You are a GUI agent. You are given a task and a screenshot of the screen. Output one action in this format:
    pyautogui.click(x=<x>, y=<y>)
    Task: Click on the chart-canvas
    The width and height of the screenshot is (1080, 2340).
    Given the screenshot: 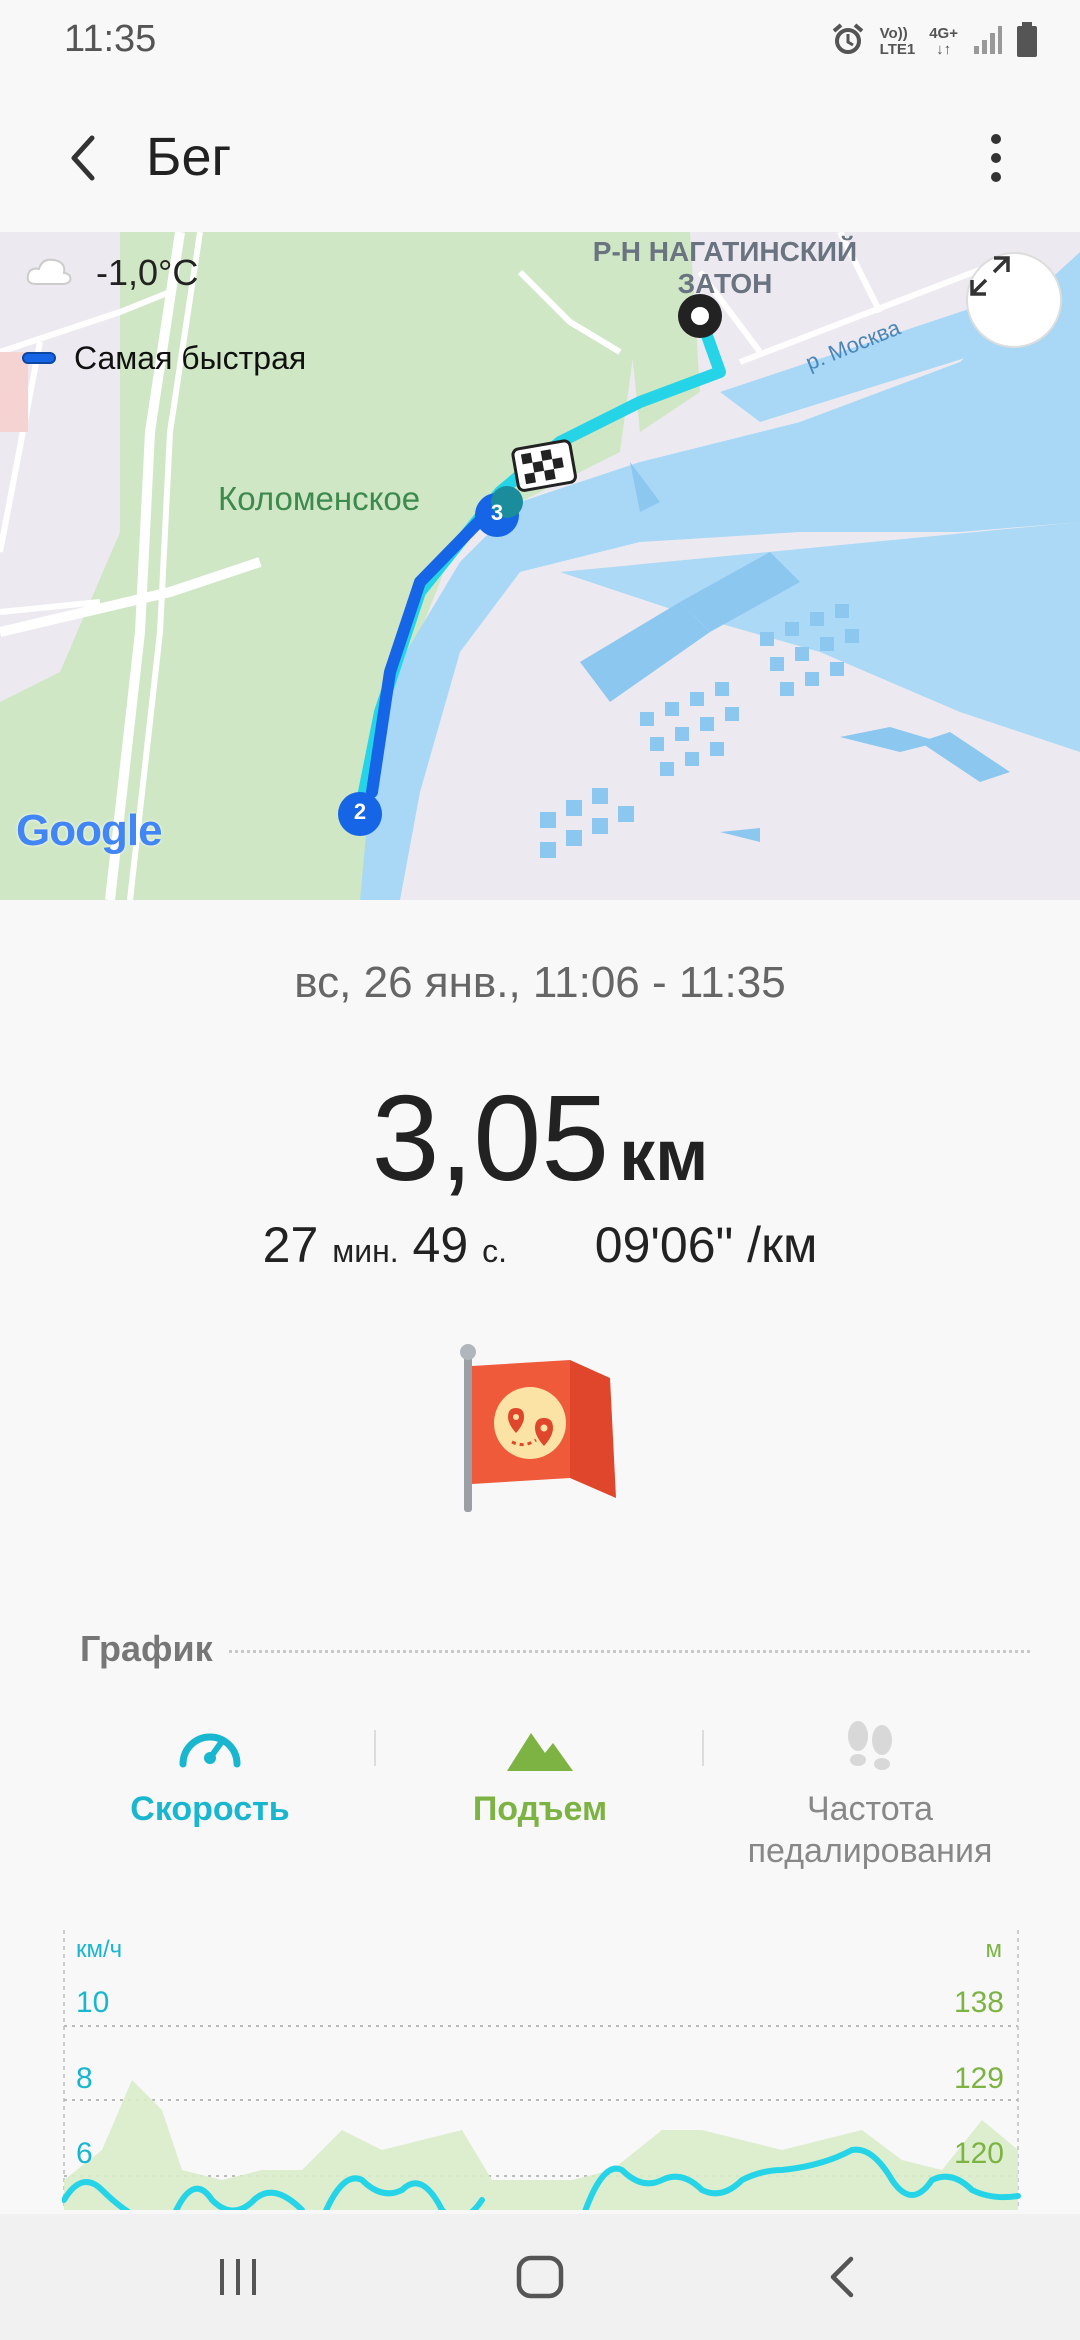 What is the action you would take?
    pyautogui.click(x=541, y=2070)
    